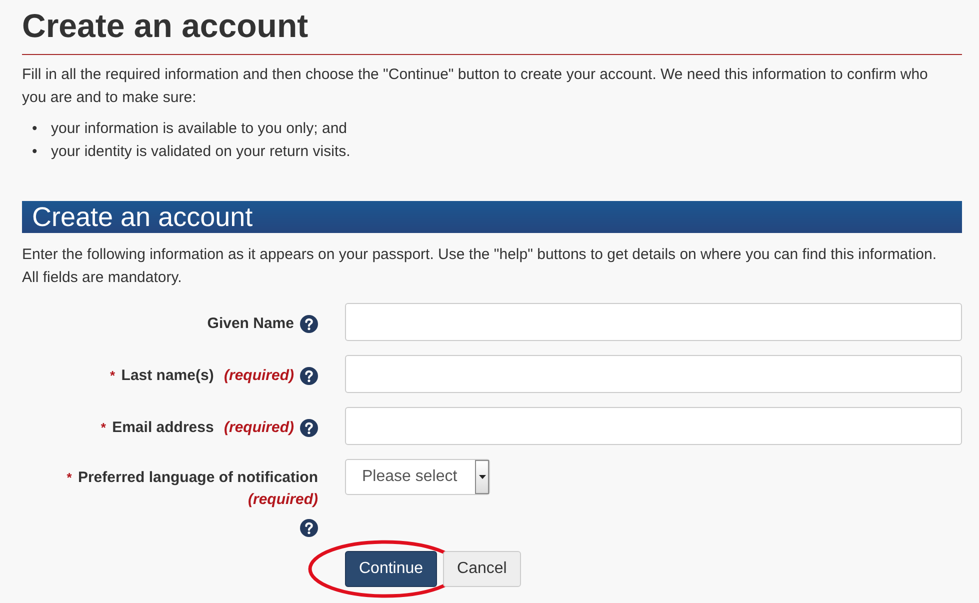  What do you see at coordinates (492, 217) in the screenshot?
I see `section-banner: Create an account` at bounding box center [492, 217].